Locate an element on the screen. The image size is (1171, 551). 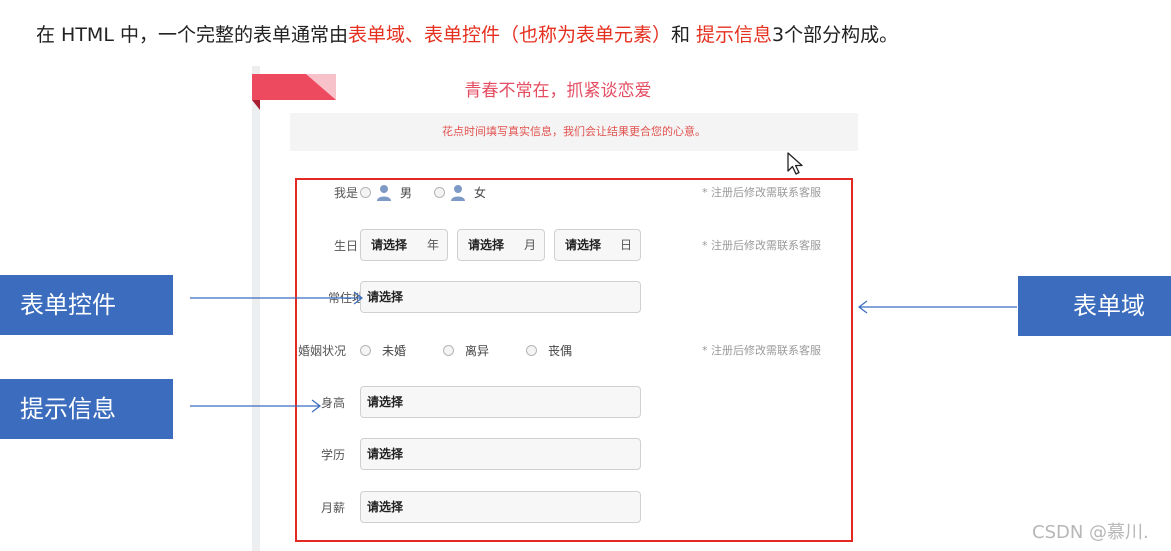
female-avatar-icon is located at coordinates (458, 193).